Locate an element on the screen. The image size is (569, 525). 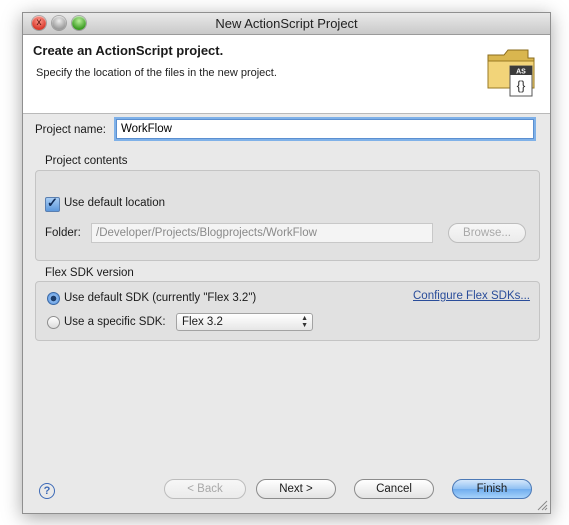
sdk-select: Flex 3.2 ▲ ▼ is located at coordinates (244, 322).